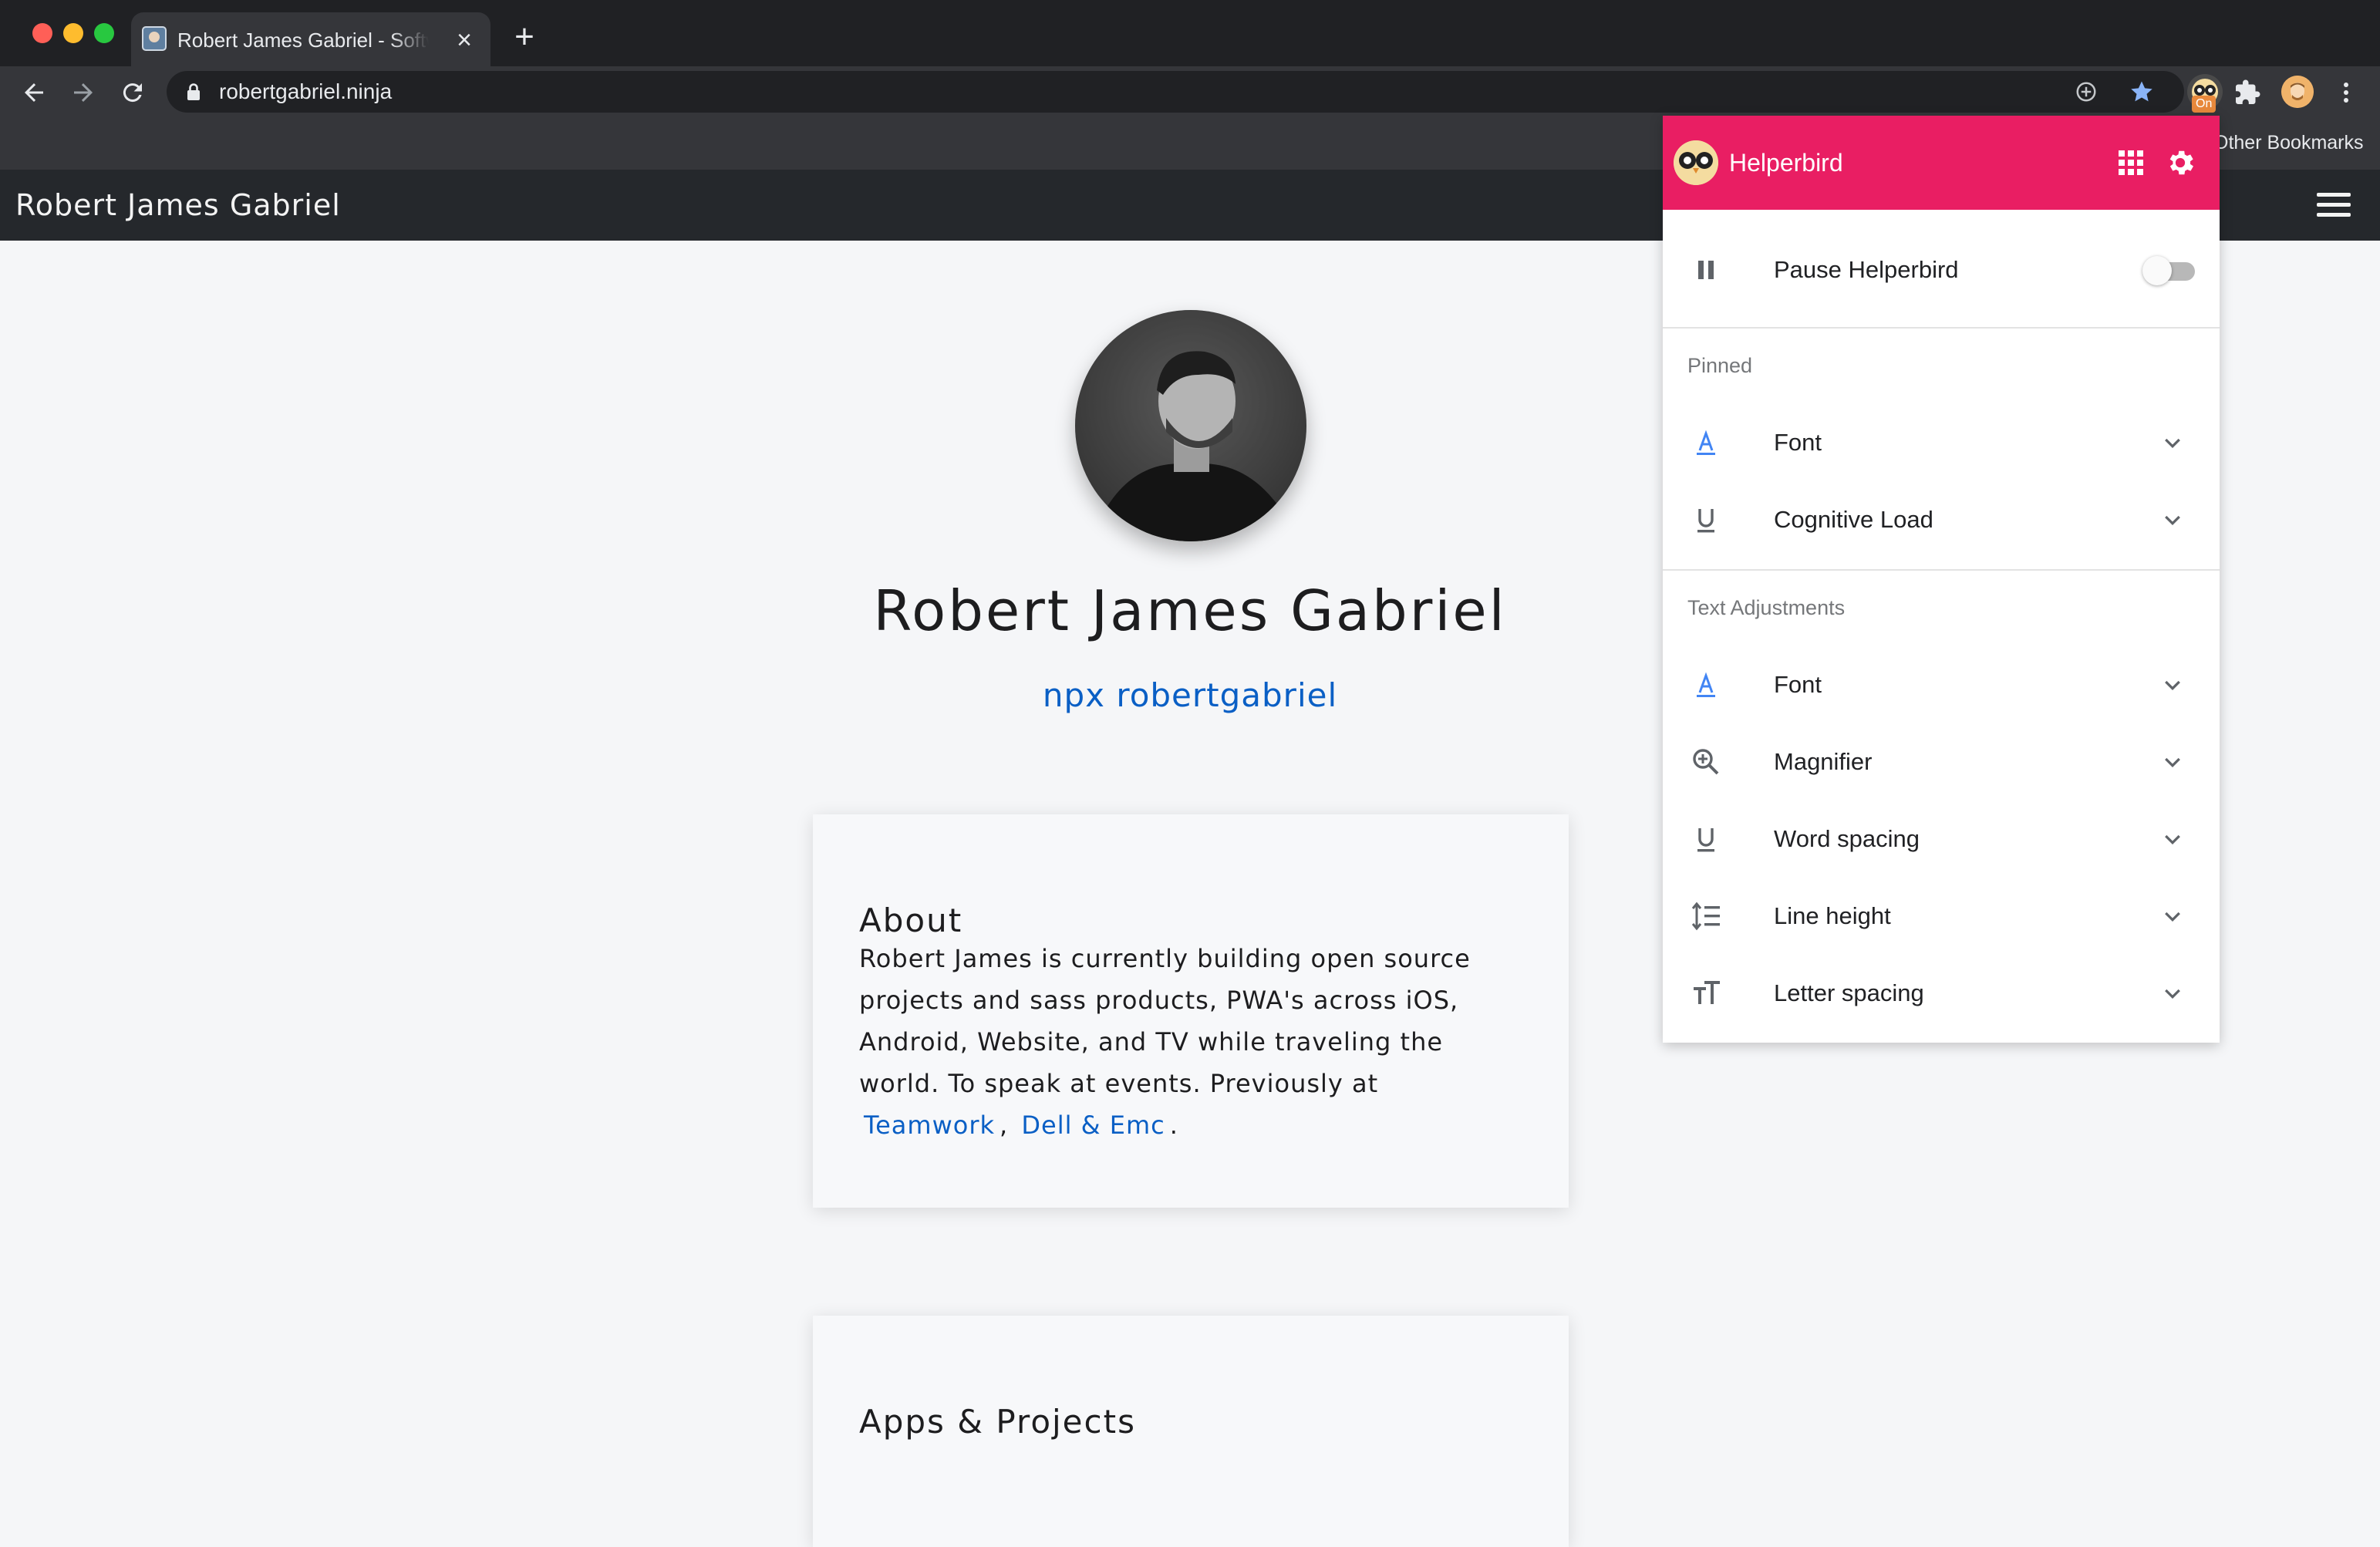 Image resolution: width=2380 pixels, height=1547 pixels. I want to click on reload-icon, so click(133, 93).